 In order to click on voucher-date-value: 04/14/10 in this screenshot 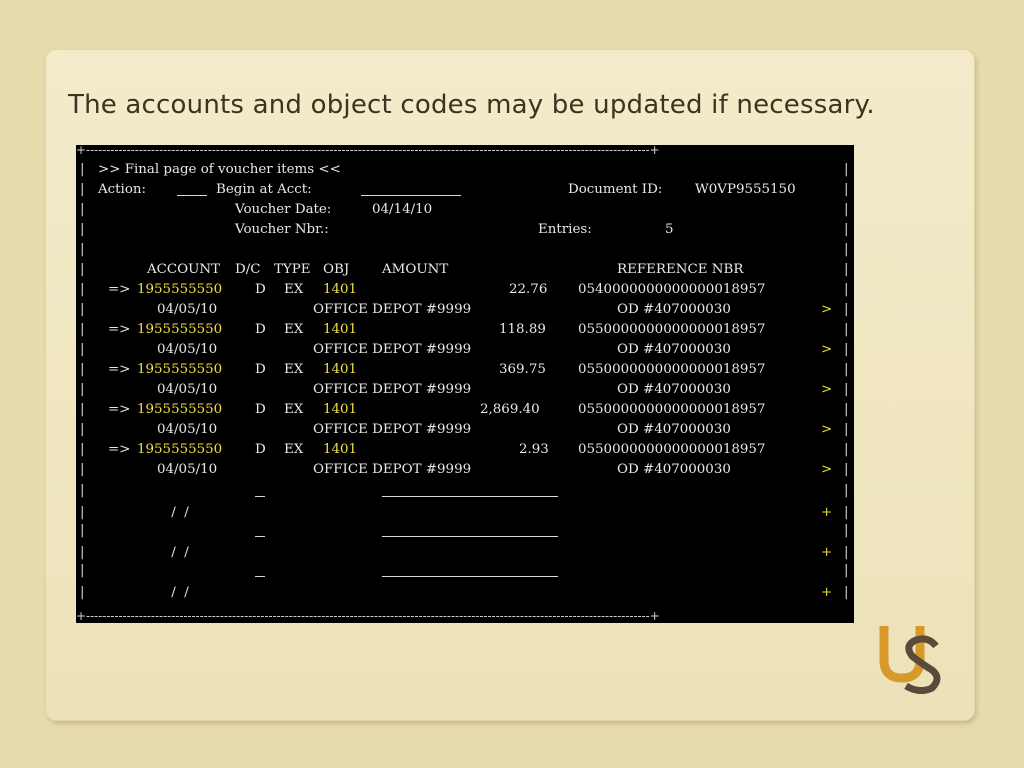, I will do `click(402, 209)`.